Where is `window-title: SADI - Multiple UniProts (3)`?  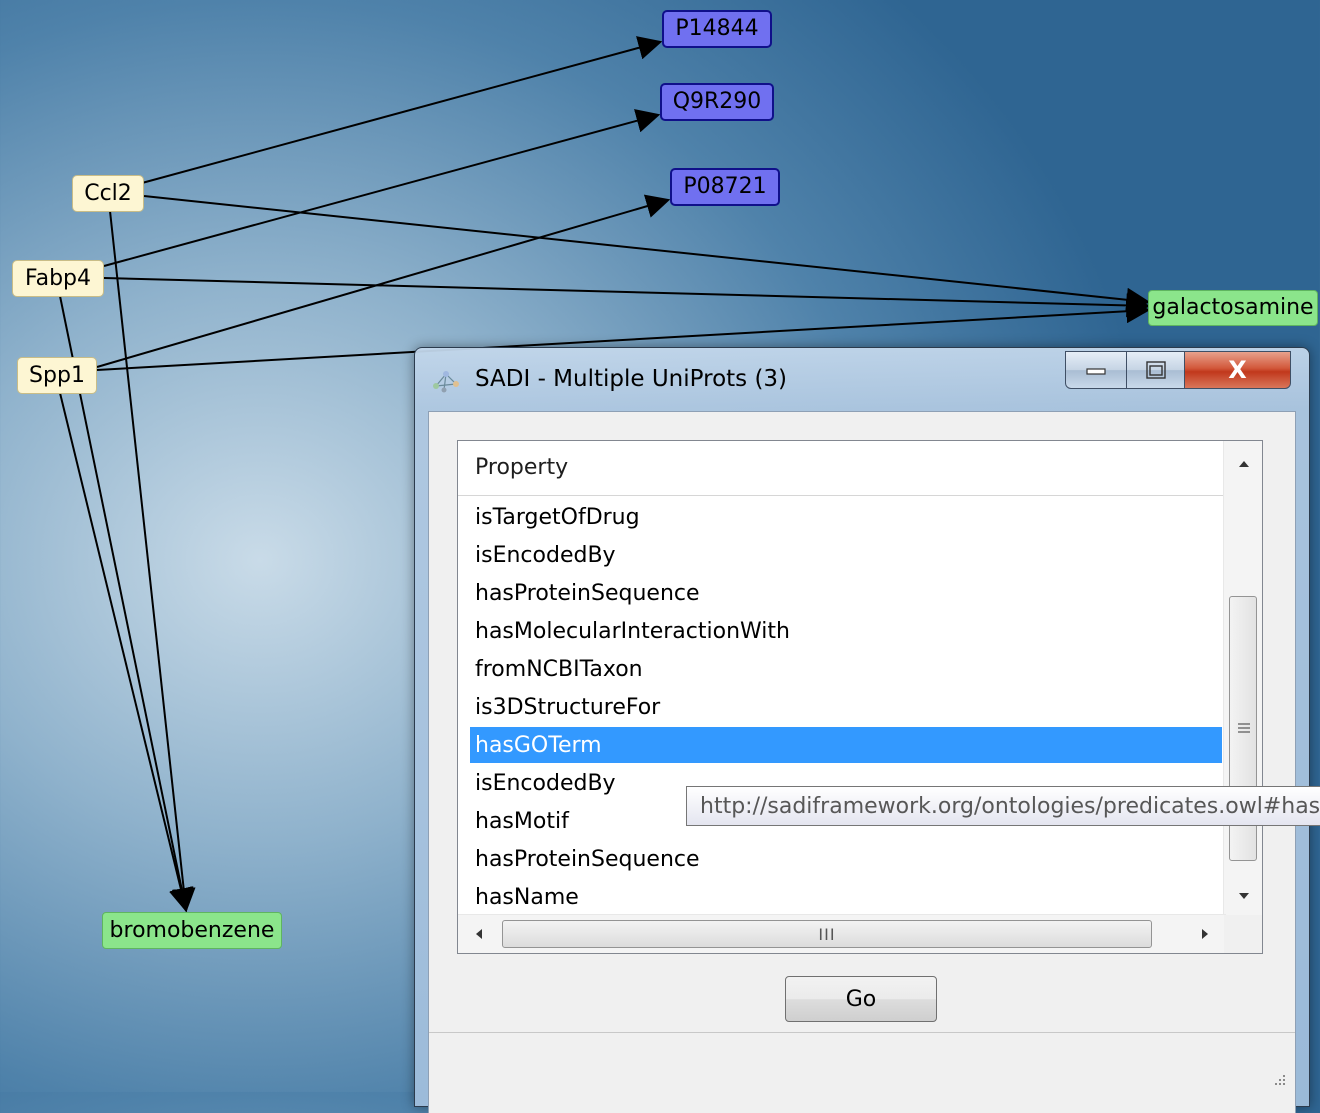 window-title: SADI - Multiple UniProts (3) is located at coordinates (631, 379).